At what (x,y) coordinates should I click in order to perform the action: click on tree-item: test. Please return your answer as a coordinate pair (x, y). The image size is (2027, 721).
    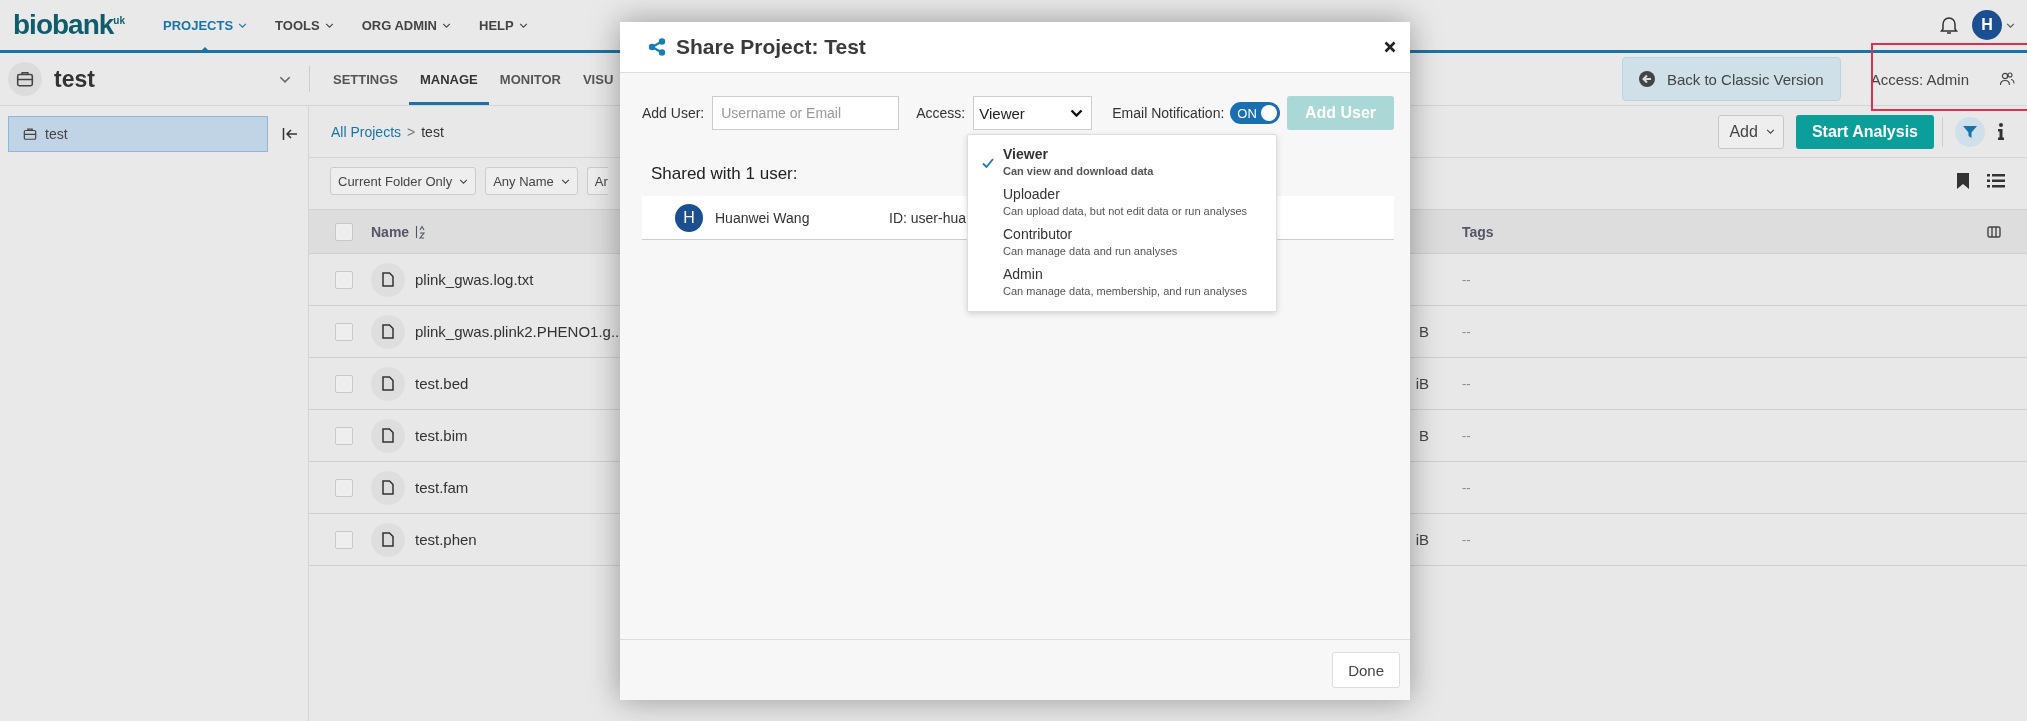
    Looking at the image, I should click on (138, 134).